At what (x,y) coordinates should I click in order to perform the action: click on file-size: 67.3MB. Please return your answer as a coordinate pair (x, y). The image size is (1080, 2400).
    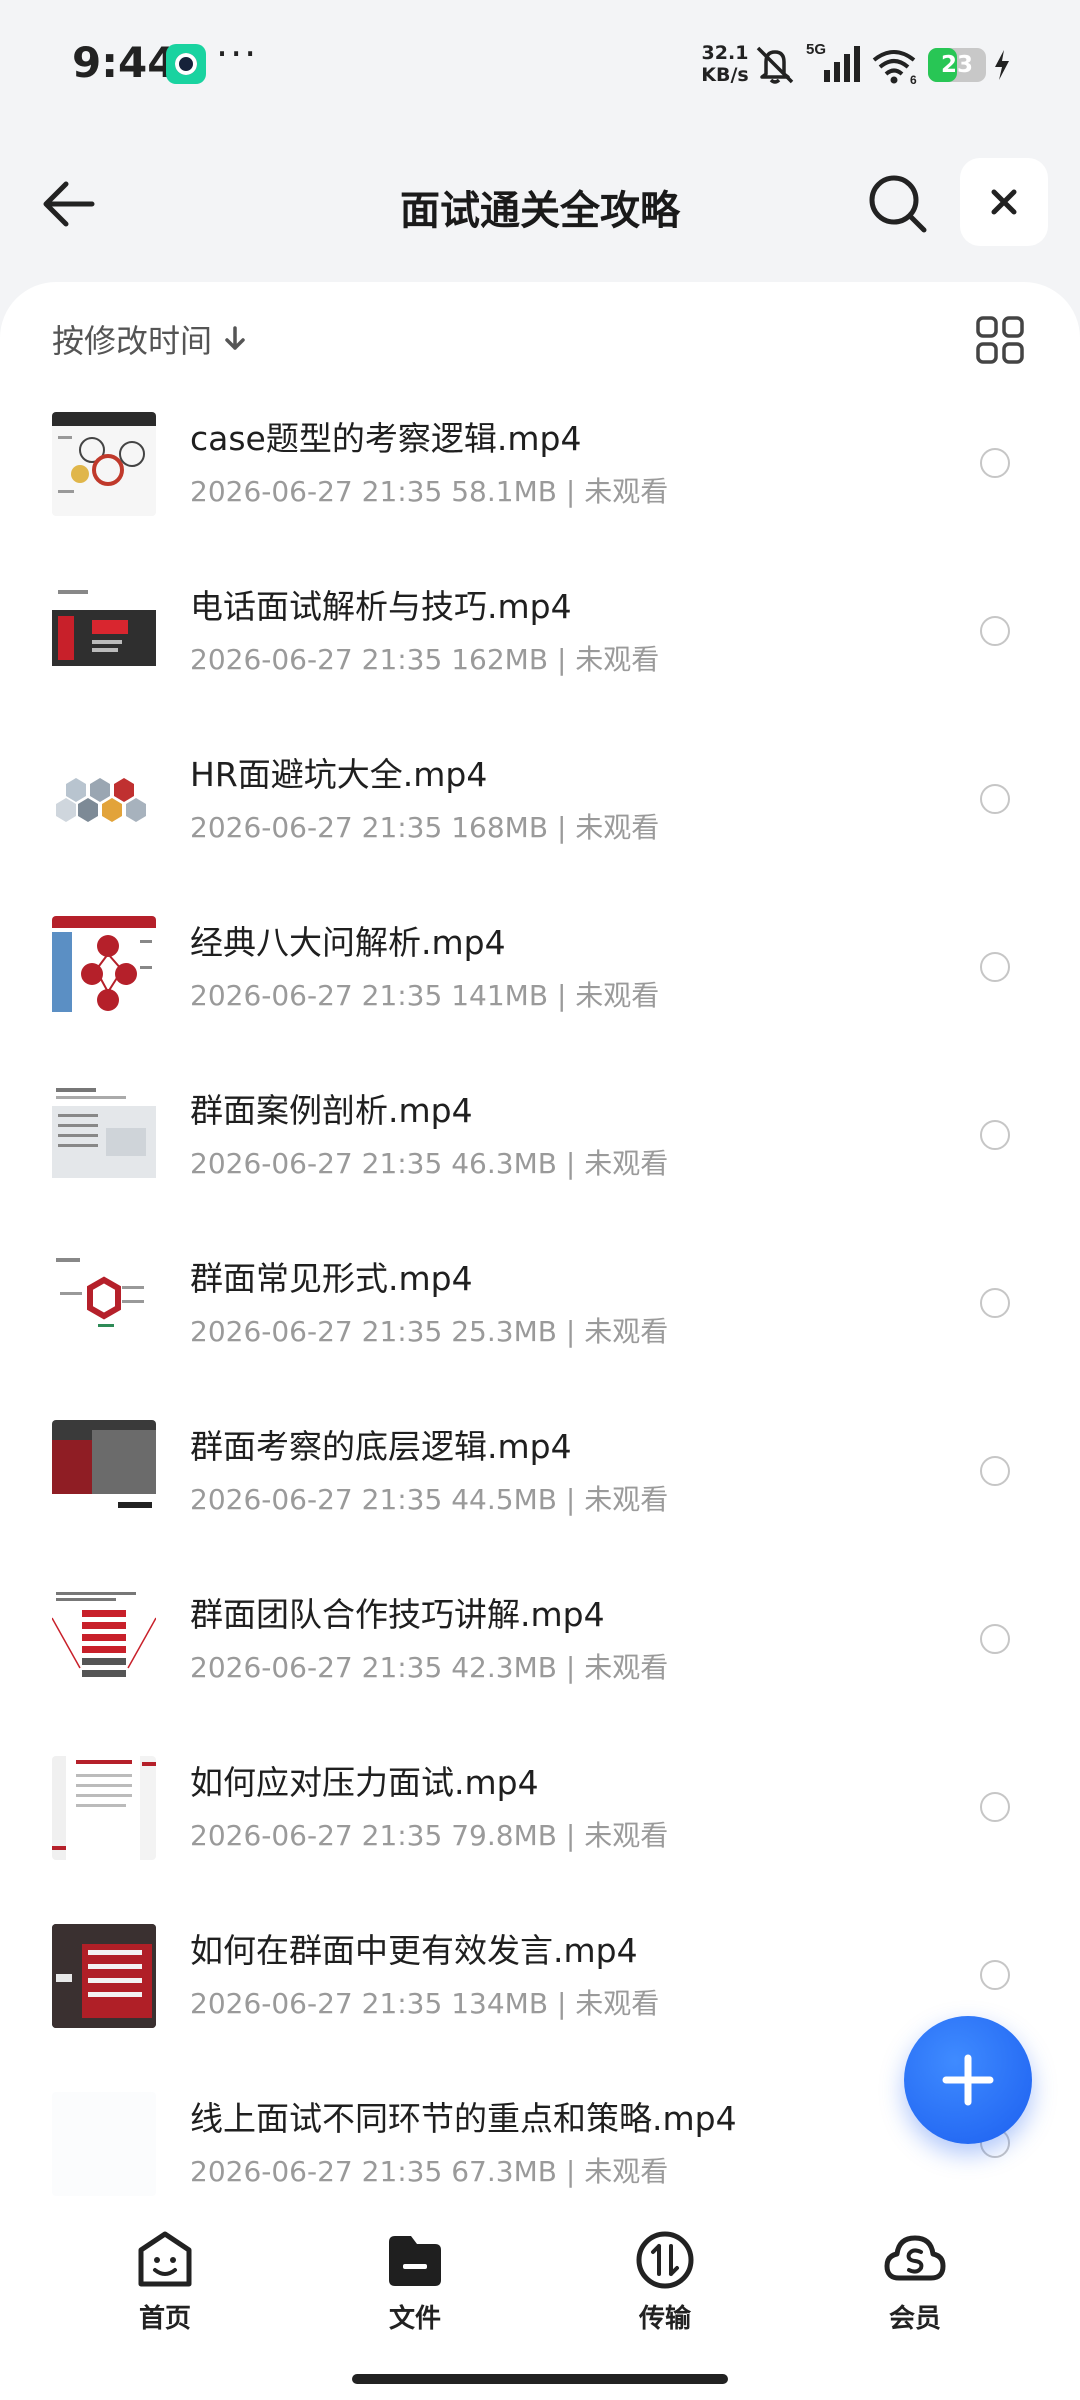
    Looking at the image, I should click on (504, 2171).